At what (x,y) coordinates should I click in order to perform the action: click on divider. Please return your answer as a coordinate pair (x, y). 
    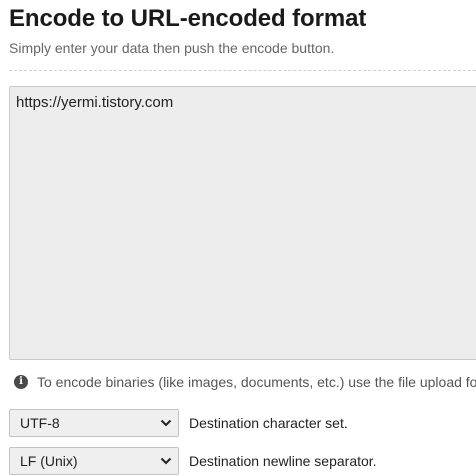
    Looking at the image, I should click on (242, 70).